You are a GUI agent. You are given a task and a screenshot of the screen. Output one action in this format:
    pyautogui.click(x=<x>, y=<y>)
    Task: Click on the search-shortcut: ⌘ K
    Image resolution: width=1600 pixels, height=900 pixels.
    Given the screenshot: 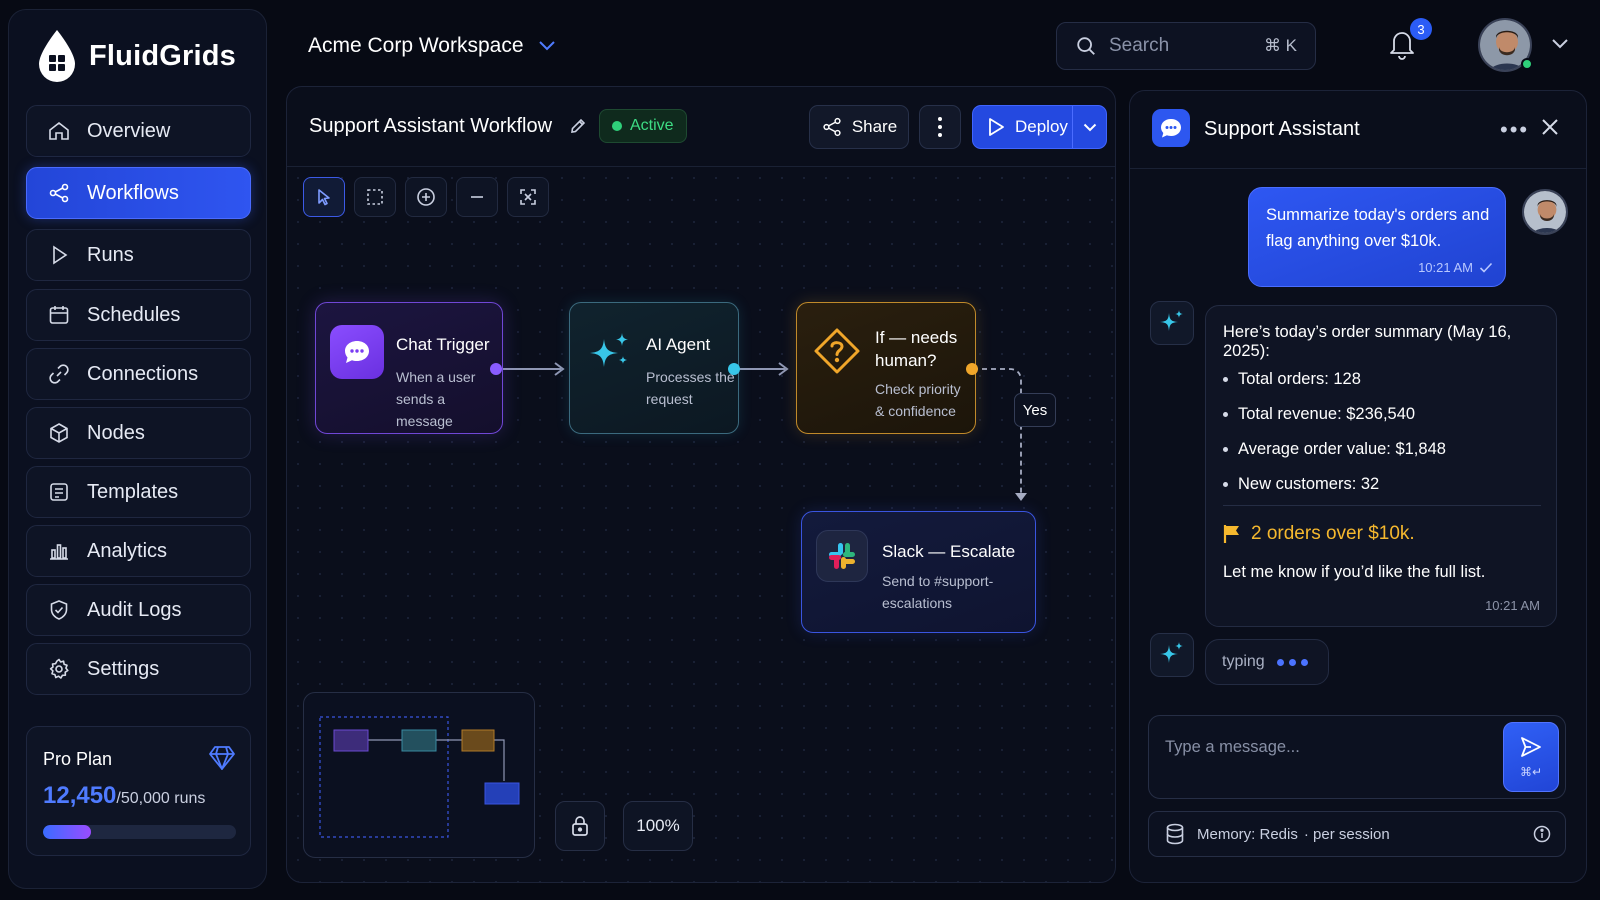 What is the action you would take?
    pyautogui.click(x=1280, y=45)
    